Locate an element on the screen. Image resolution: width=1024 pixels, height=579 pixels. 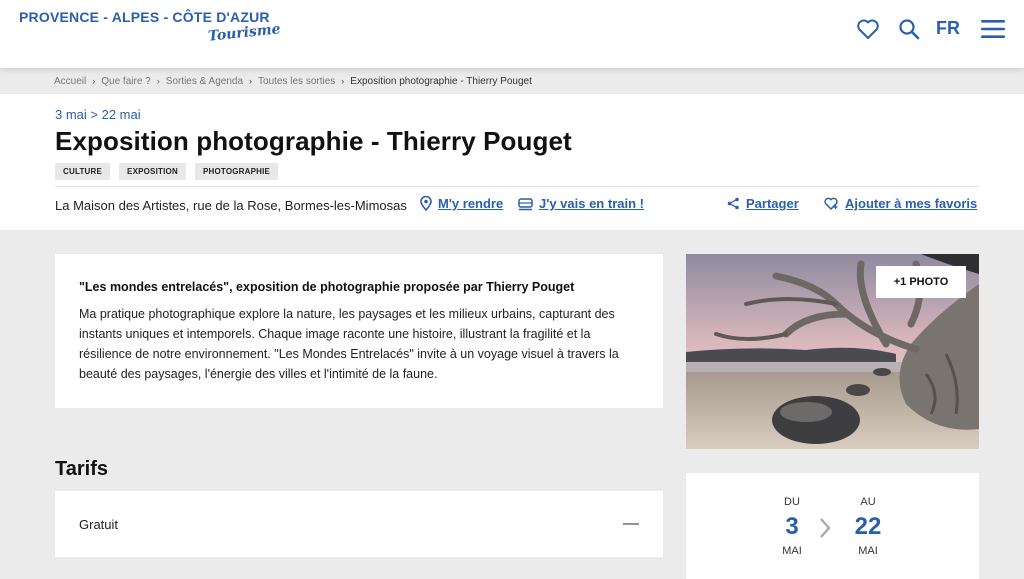
tag-list: CULTURE EXPOSITION PHOTOGRAPHIE is located at coordinates (167, 171).